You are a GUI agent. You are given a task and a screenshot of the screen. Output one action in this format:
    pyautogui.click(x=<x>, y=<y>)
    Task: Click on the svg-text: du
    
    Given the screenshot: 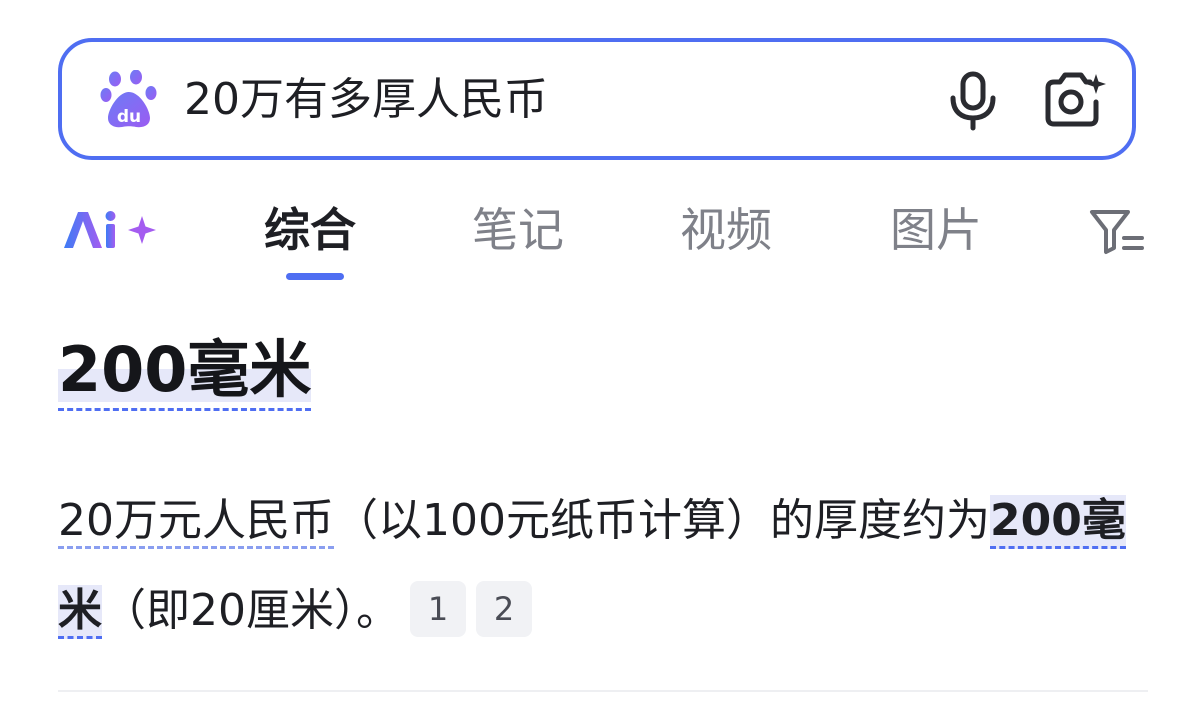 What is the action you would take?
    pyautogui.click(x=129, y=117)
    